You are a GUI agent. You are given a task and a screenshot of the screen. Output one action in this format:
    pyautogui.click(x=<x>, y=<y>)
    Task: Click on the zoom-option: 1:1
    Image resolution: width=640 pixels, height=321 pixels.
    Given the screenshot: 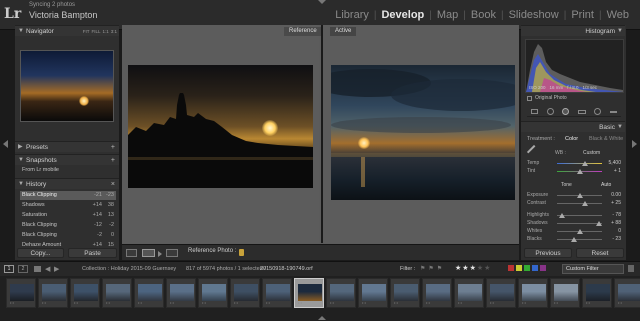 What is the action you would take?
    pyautogui.click(x=105, y=31)
    